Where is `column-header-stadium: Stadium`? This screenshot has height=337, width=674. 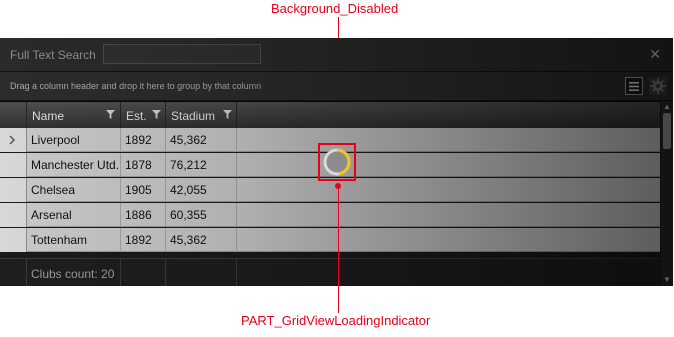
column-header-stadium: Stadium is located at coordinates (201, 115).